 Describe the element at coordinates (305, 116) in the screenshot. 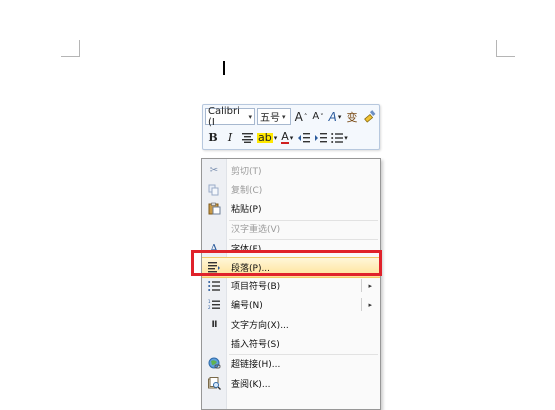

I see `caret-up-icon: ˄` at that location.